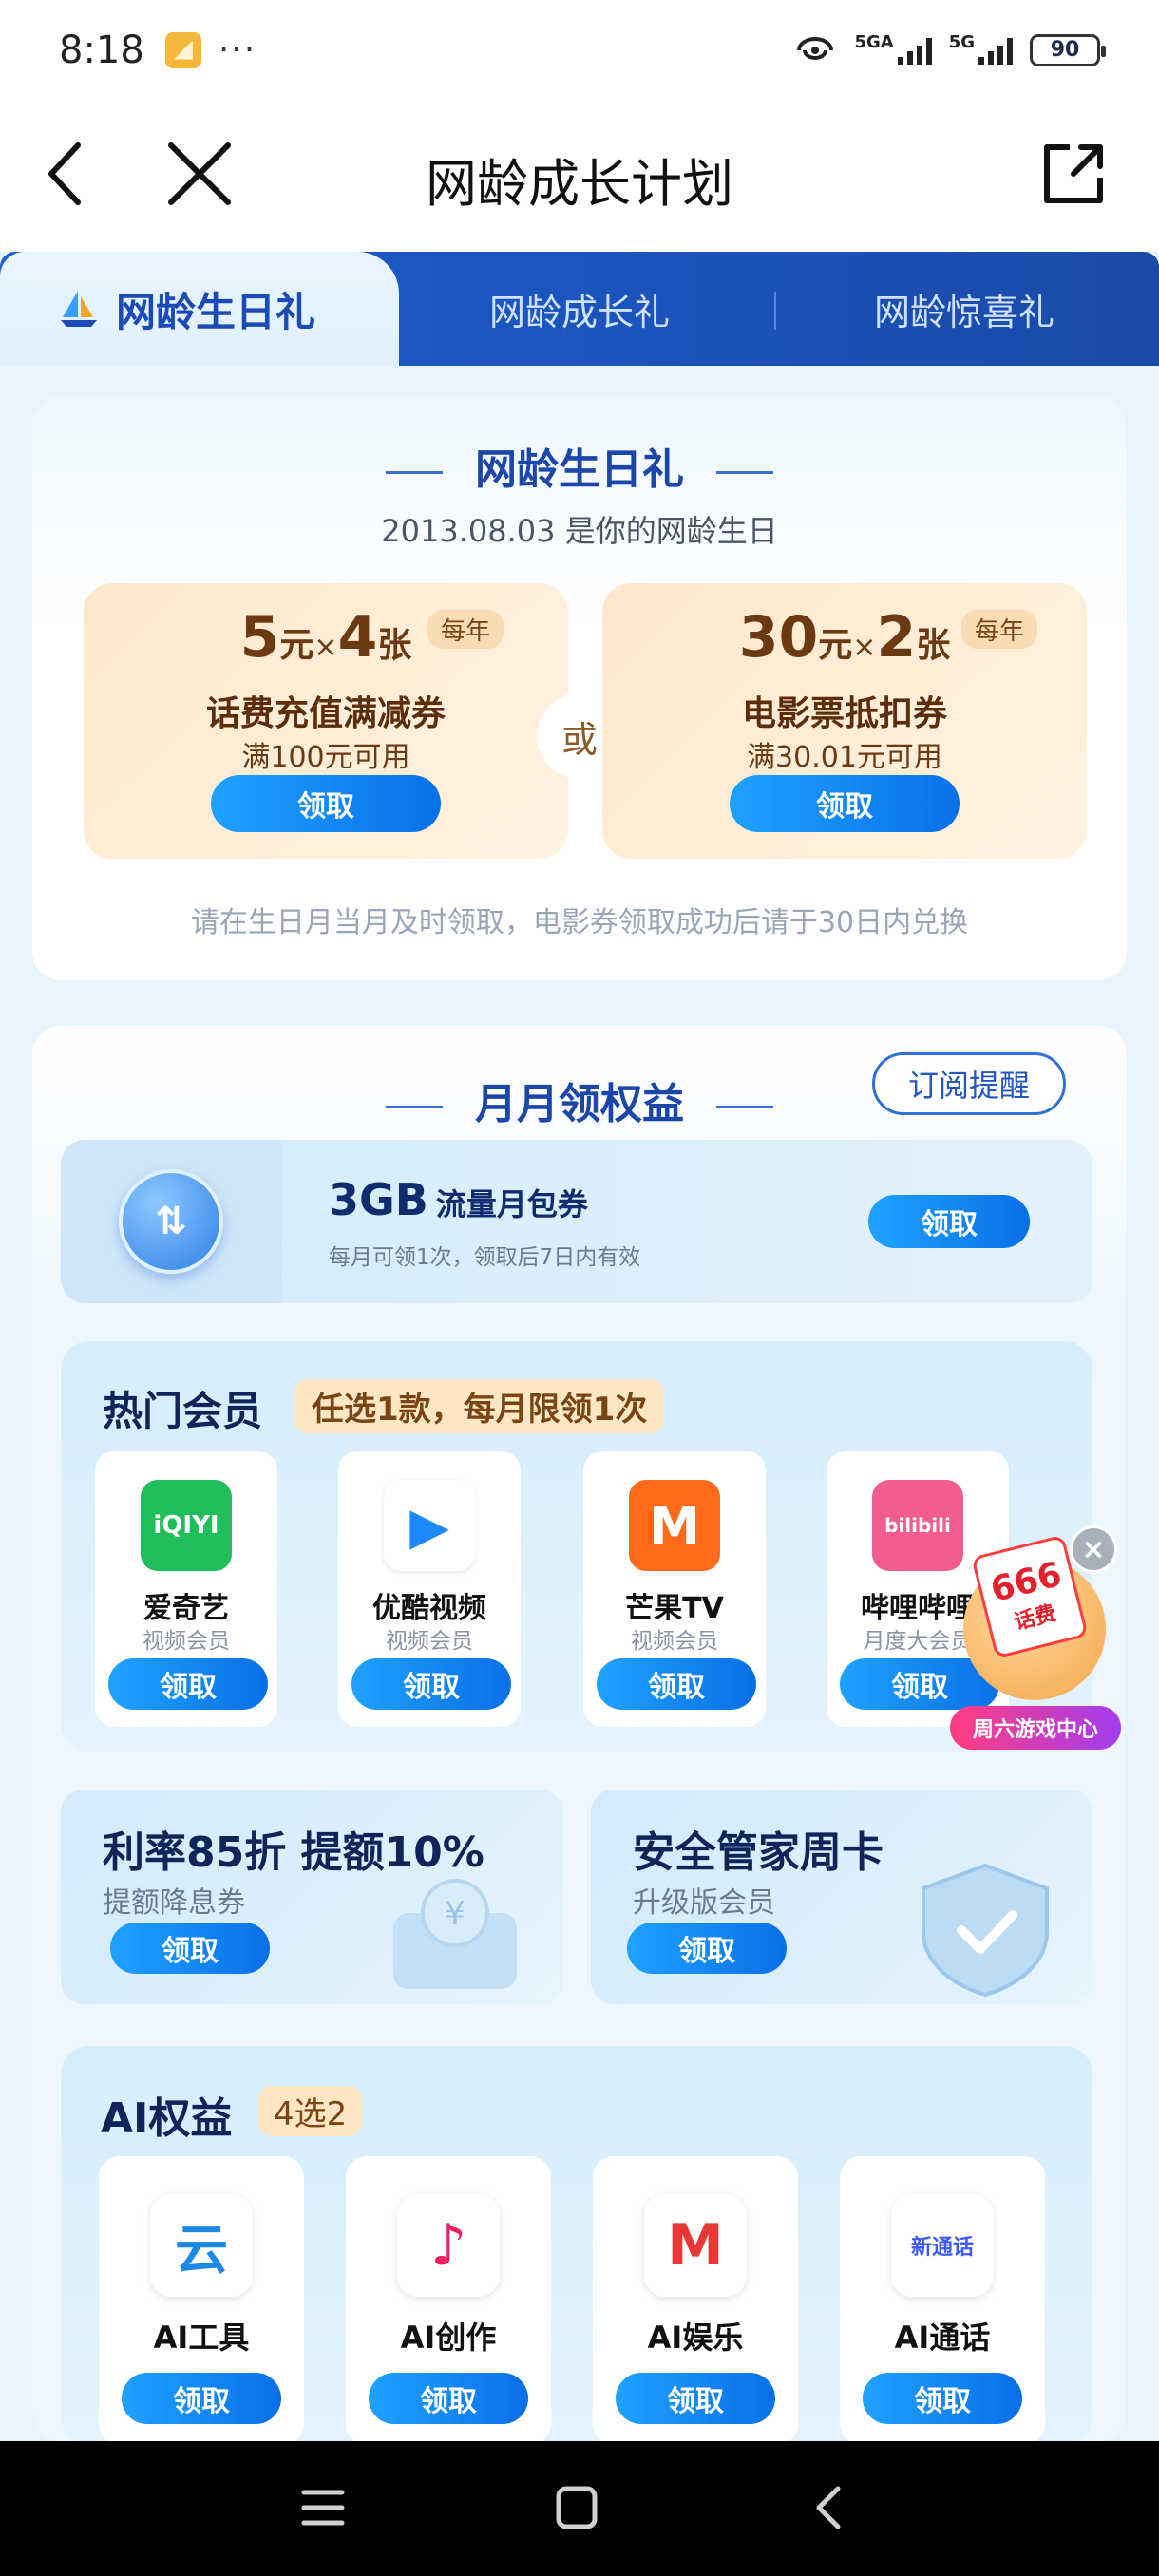 Image resolution: width=1159 pixels, height=2576 pixels. What do you see at coordinates (579, 50) in the screenshot?
I see `status-bar: 8:18 ··· 5GA 5G 90` at bounding box center [579, 50].